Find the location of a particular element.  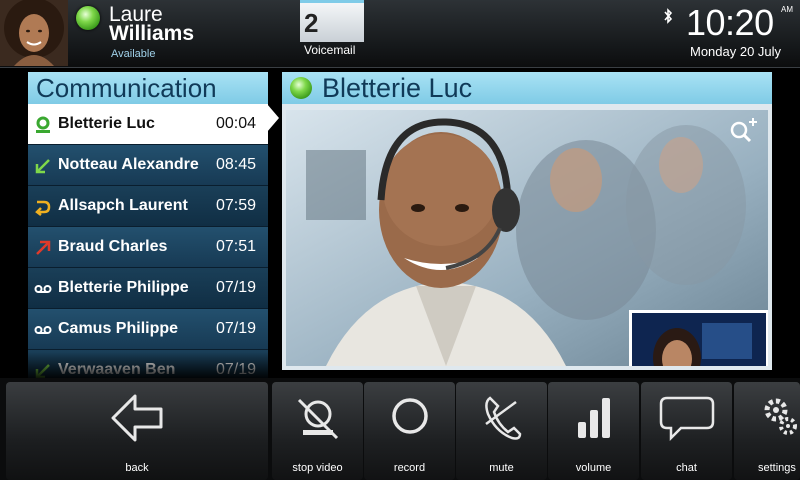

communication-item-time: 07:51 is located at coordinates (235, 246).